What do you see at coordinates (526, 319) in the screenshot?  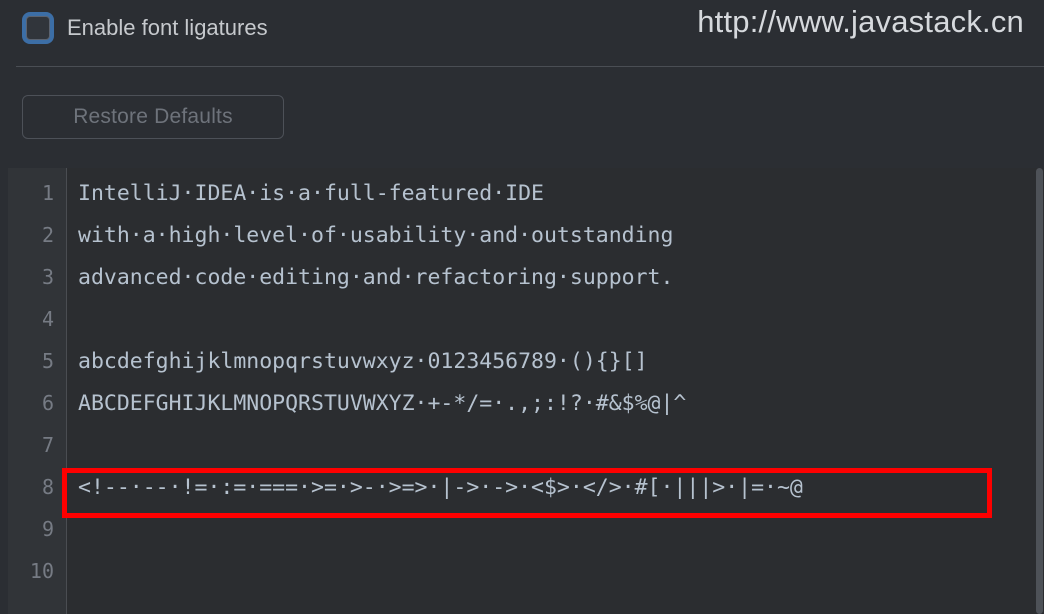 I see `code-line: 4` at bounding box center [526, 319].